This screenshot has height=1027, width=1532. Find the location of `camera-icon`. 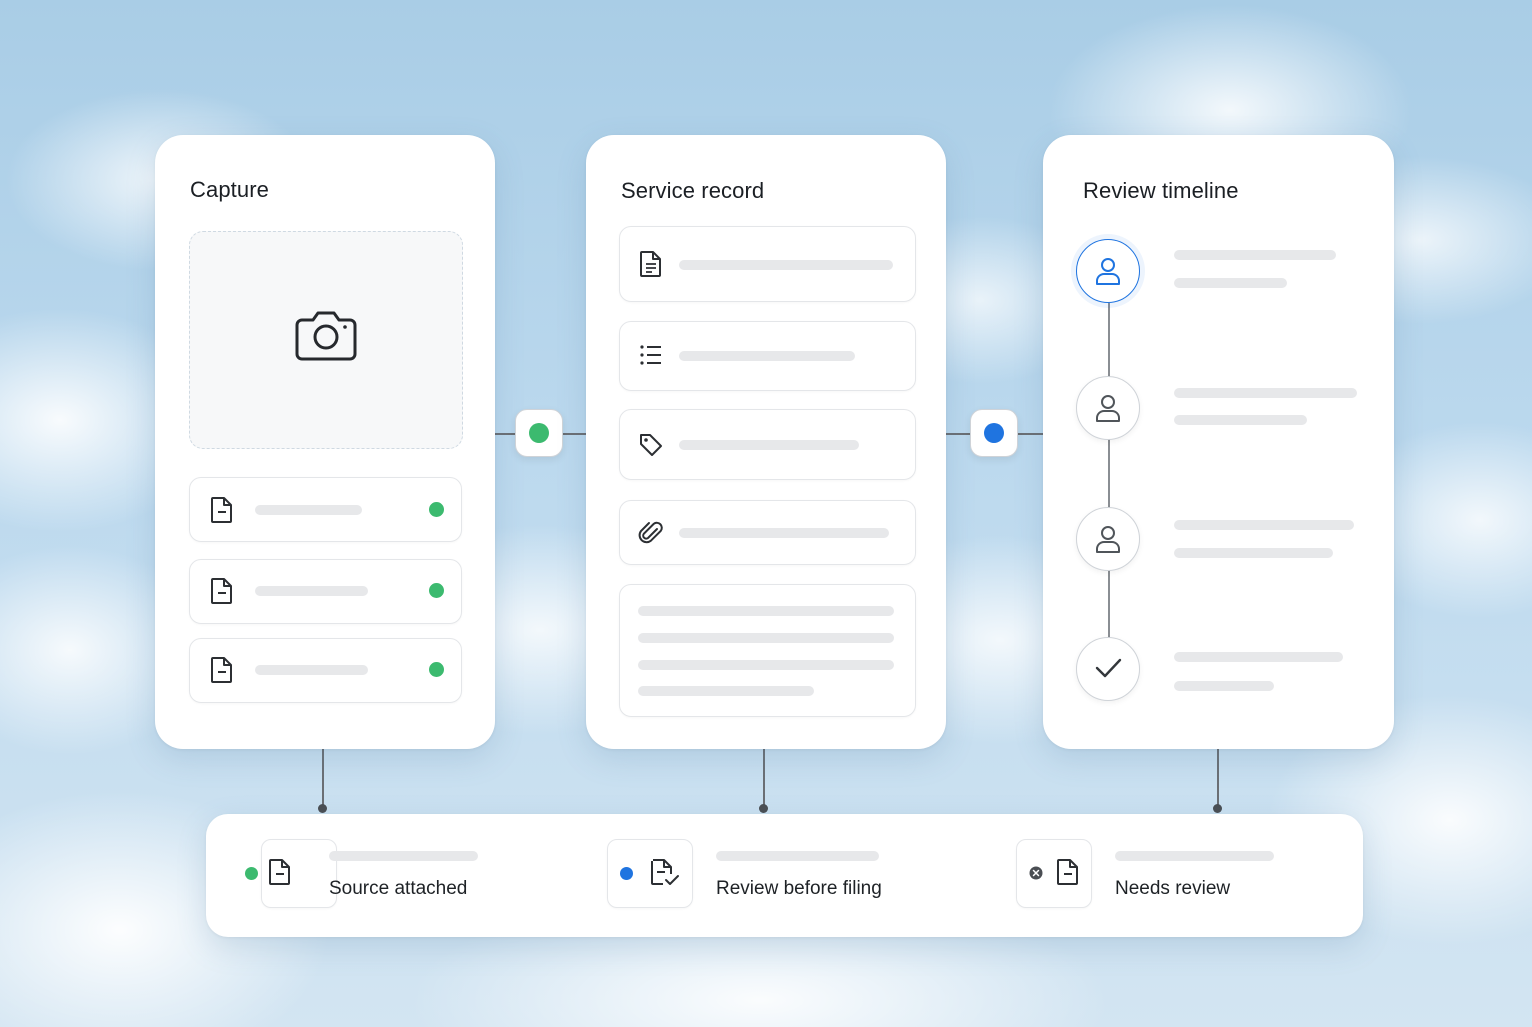

camera-icon is located at coordinates (326, 336).